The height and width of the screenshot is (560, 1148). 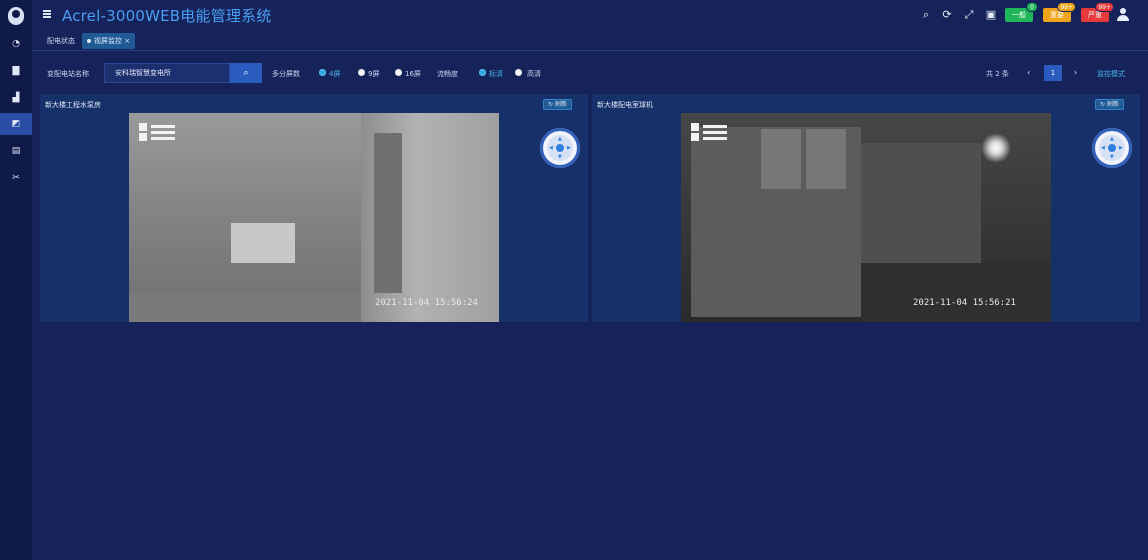 I want to click on alert-severe-count: 99+, so click(x=1104, y=7).